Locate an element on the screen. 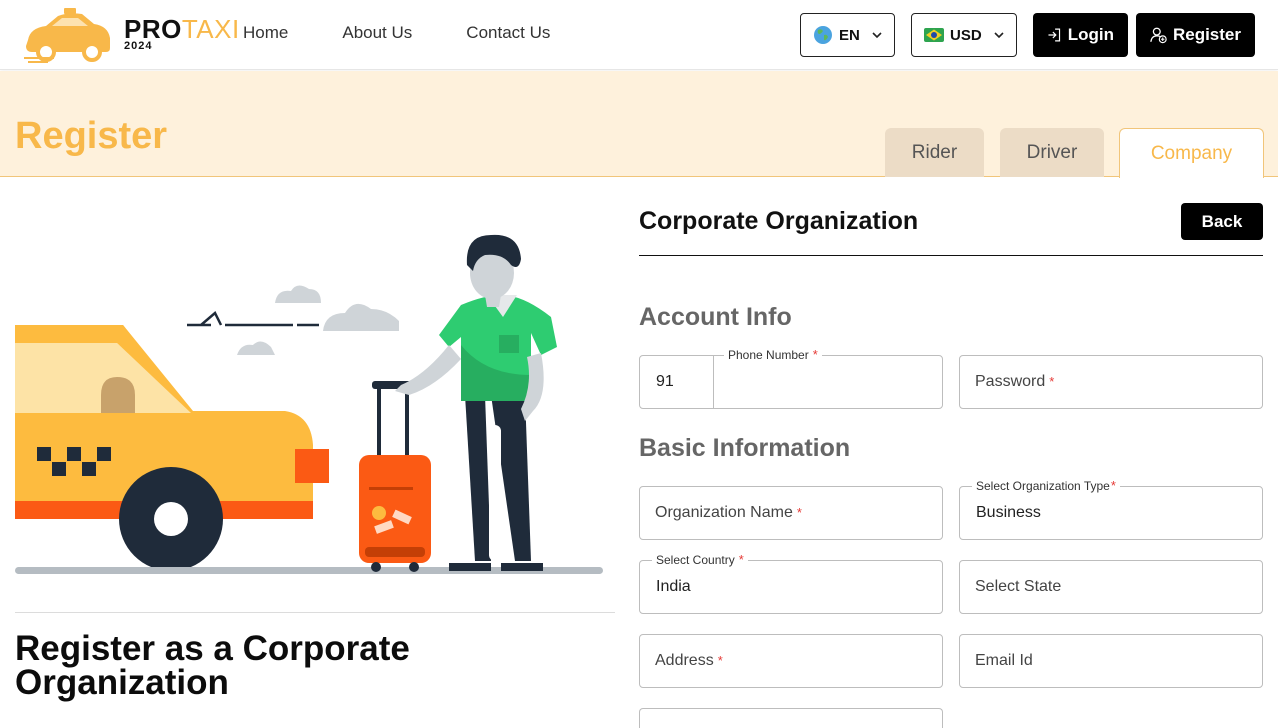  login-label: Login is located at coordinates (1090, 34).